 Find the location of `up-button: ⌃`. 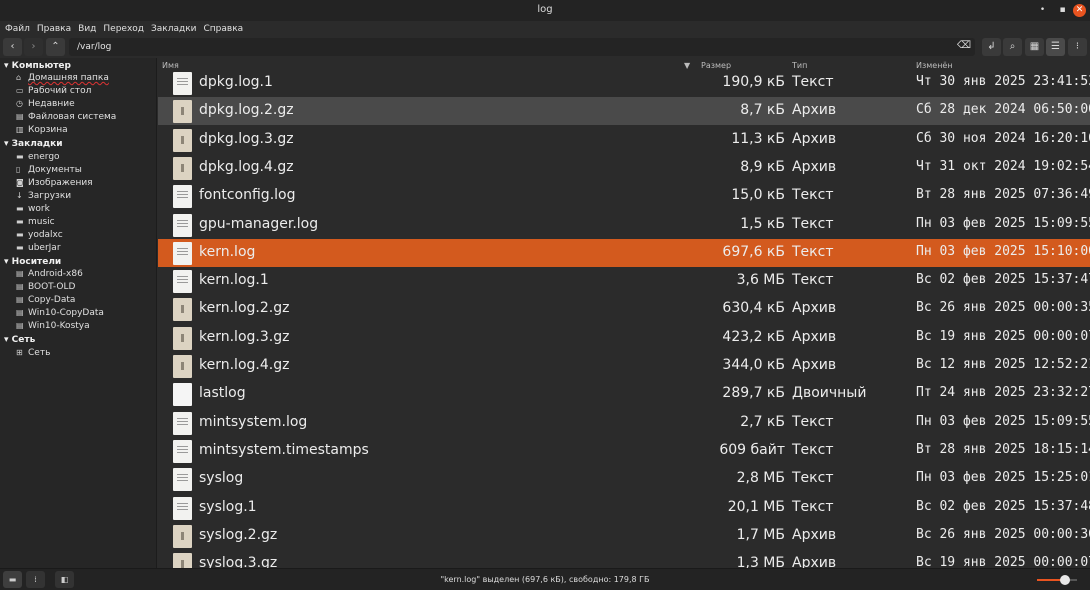

up-button: ⌃ is located at coordinates (55, 47).